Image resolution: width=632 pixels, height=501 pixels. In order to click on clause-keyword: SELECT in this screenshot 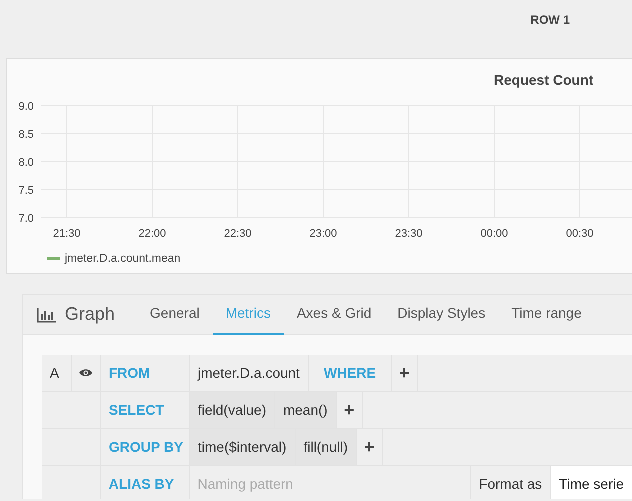, I will do `click(145, 410)`.